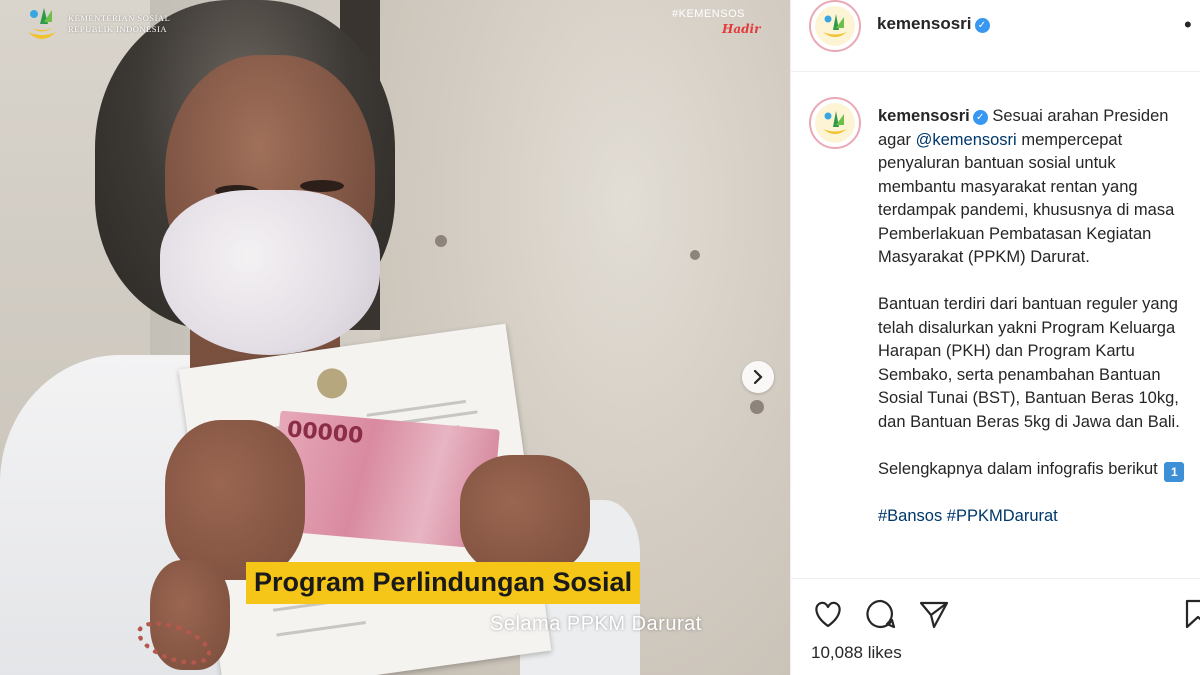  I want to click on share-icon, so click(934, 614).